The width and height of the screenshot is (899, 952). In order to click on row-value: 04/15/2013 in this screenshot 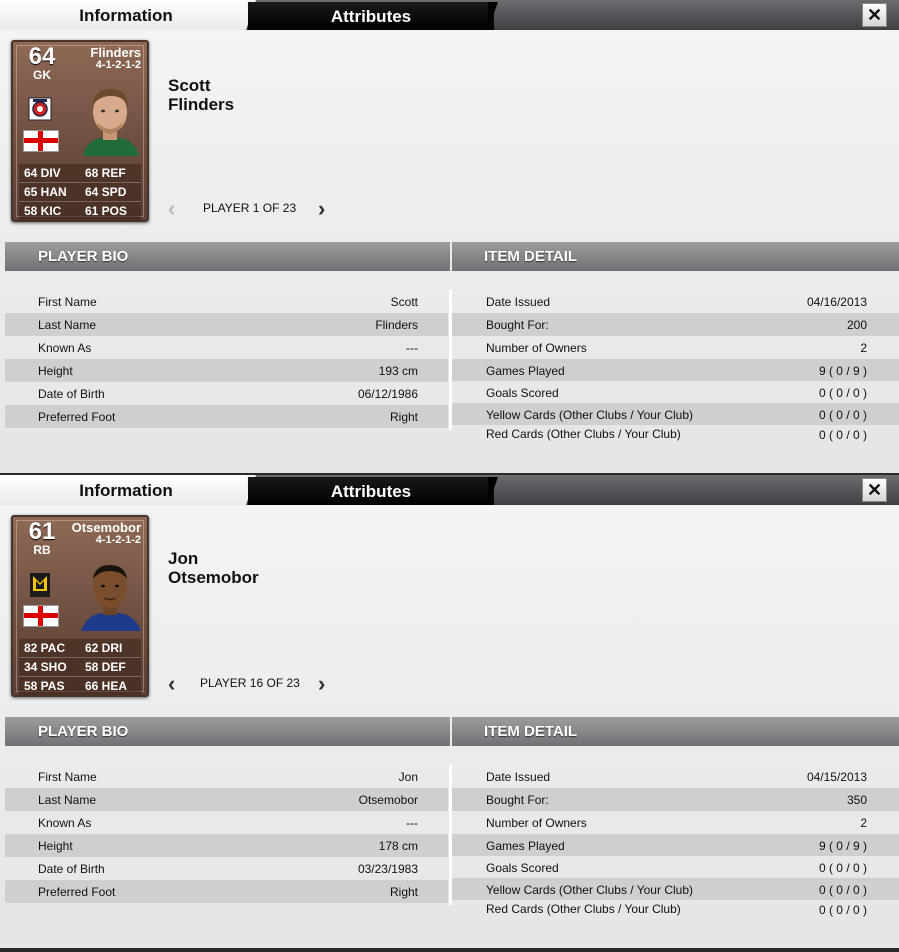, I will do `click(836, 777)`.